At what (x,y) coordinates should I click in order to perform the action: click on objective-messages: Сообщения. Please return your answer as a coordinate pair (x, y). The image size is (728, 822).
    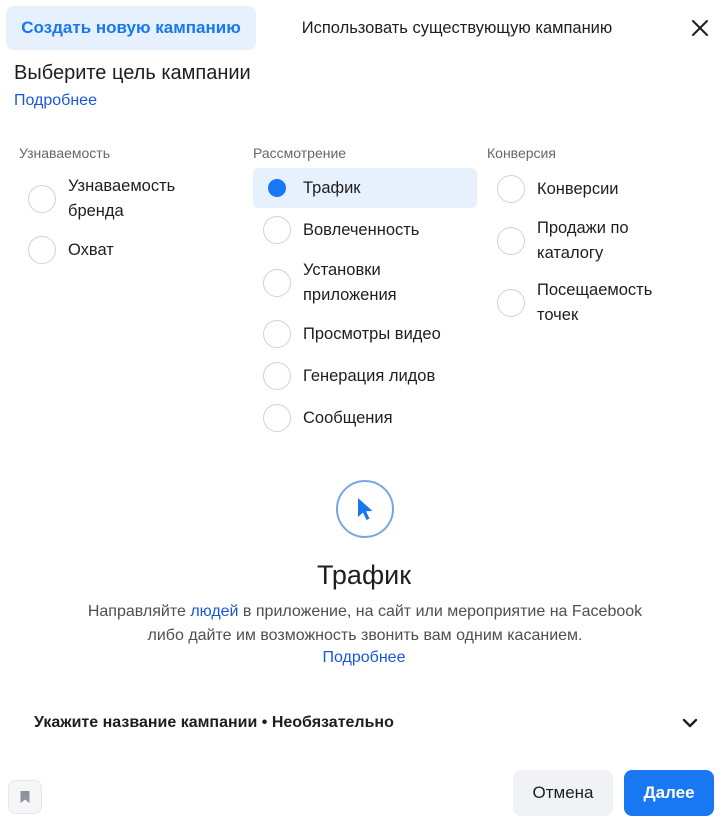
    Looking at the image, I should click on (368, 418).